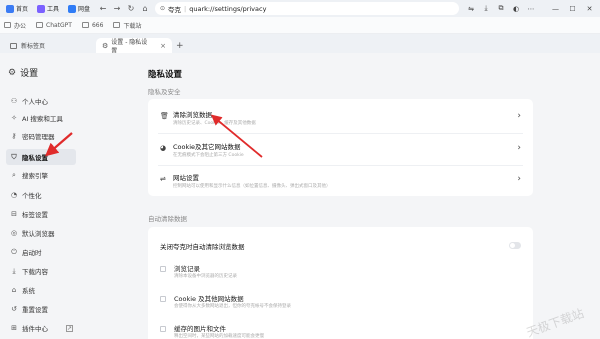 The height and width of the screenshot is (339, 600). Describe the element at coordinates (300, 44) in the screenshot. I see `tab-strip: 新标签页 ⚙ 设置 - 隐私设置 × +` at that location.